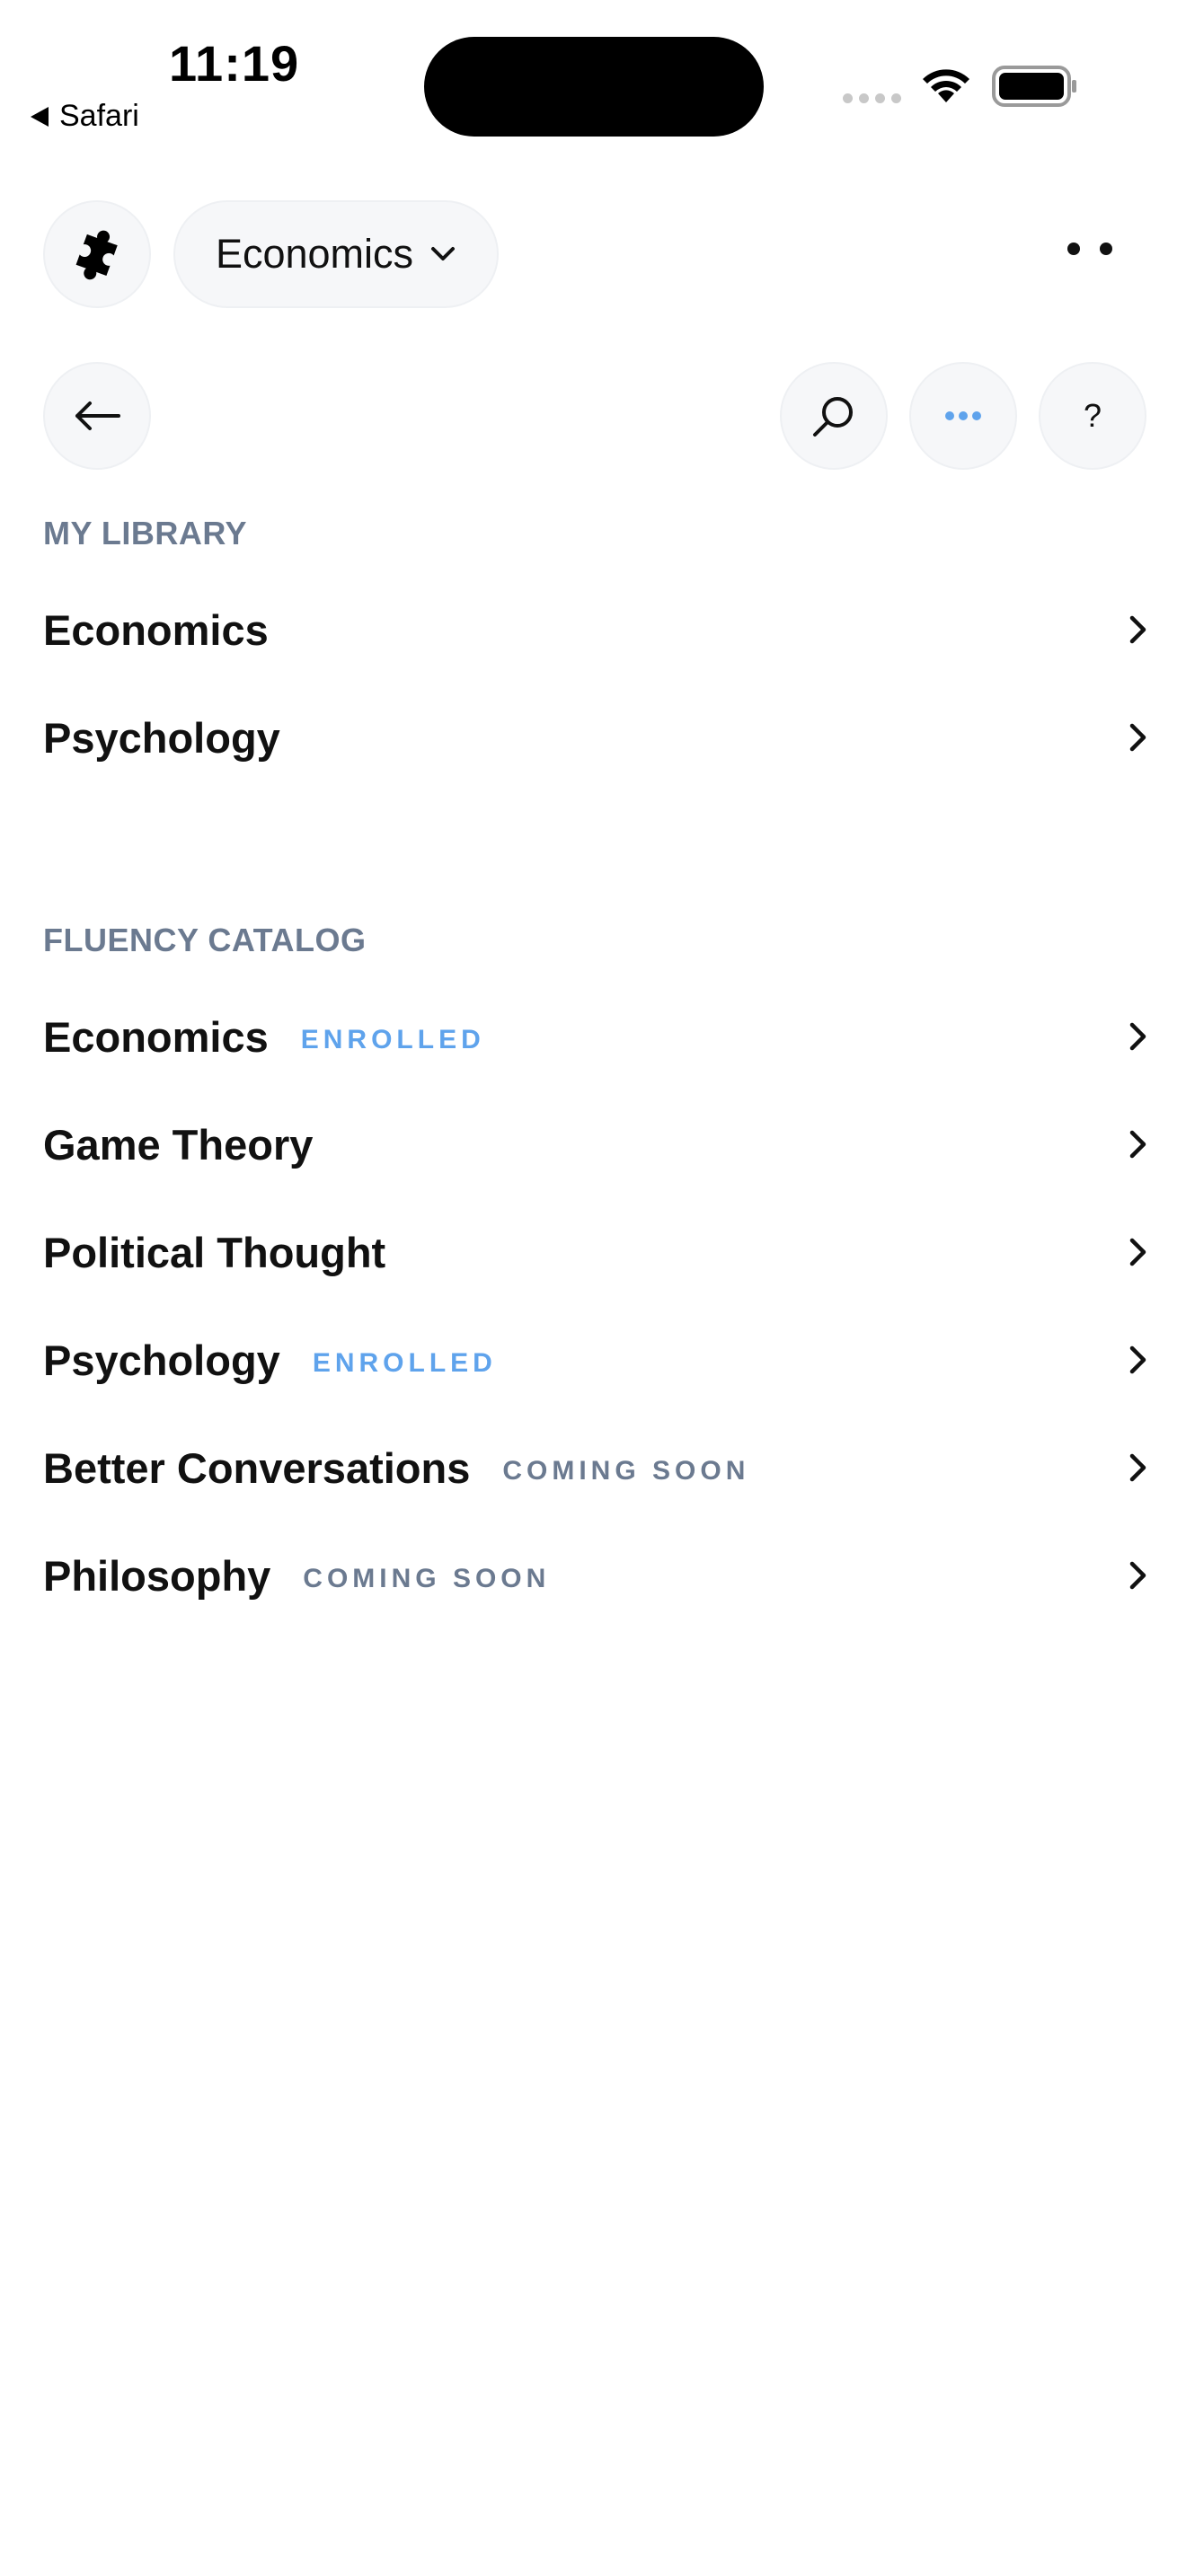  Describe the element at coordinates (40, 117) in the screenshot. I see `back-triangle-icon` at that location.